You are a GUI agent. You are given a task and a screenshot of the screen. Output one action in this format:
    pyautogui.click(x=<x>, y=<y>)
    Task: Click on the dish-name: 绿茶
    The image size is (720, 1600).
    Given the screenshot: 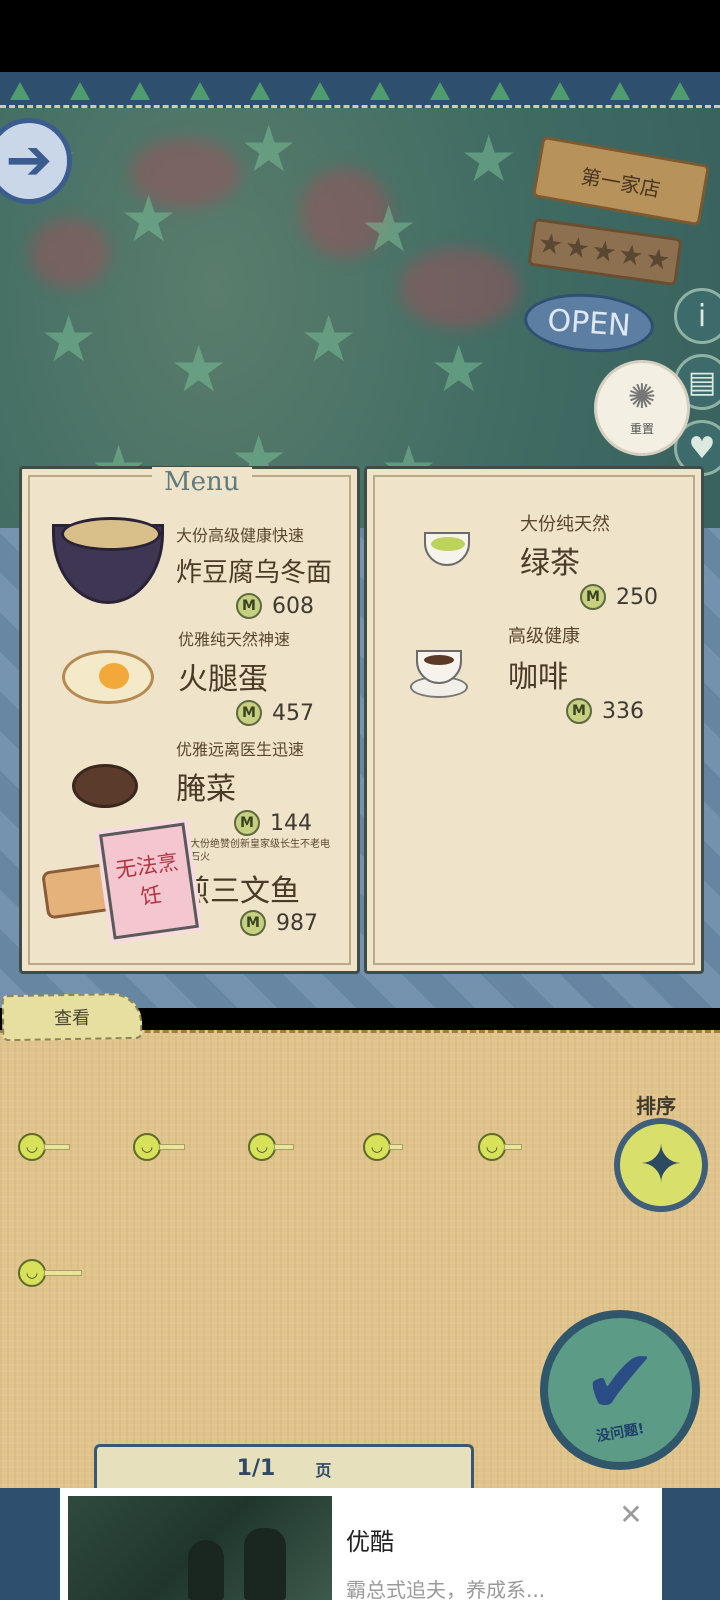 What is the action you would take?
    pyautogui.click(x=550, y=563)
    